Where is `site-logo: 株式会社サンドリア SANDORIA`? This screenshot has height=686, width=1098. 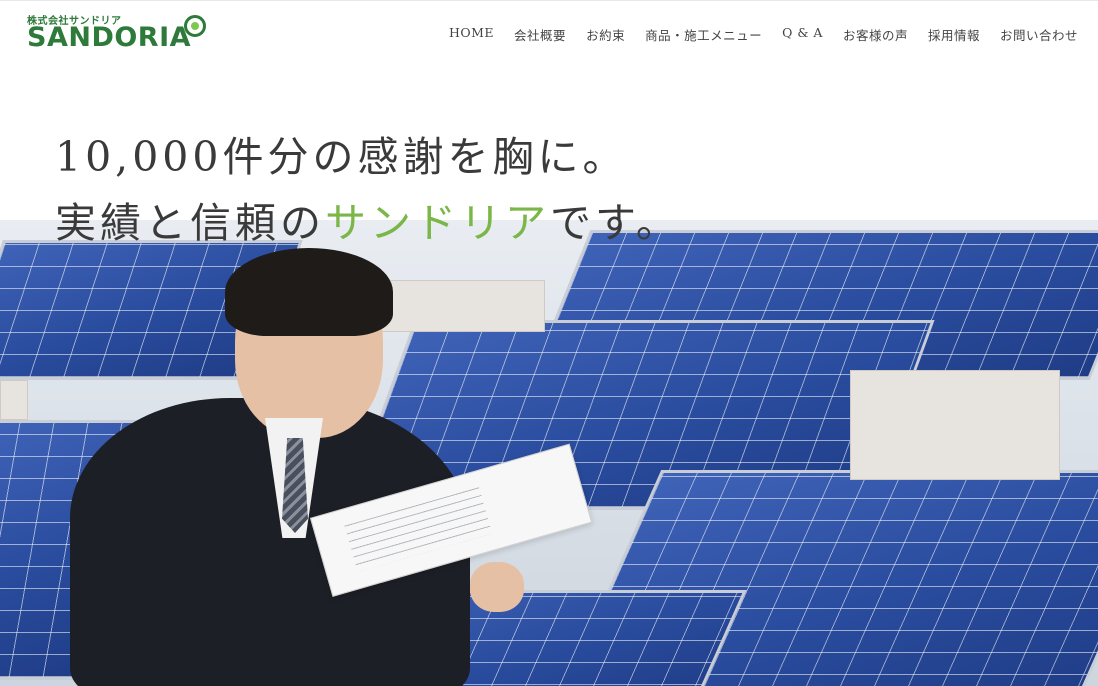
site-logo: 株式会社サンドリア SANDORIA is located at coordinates (132, 34).